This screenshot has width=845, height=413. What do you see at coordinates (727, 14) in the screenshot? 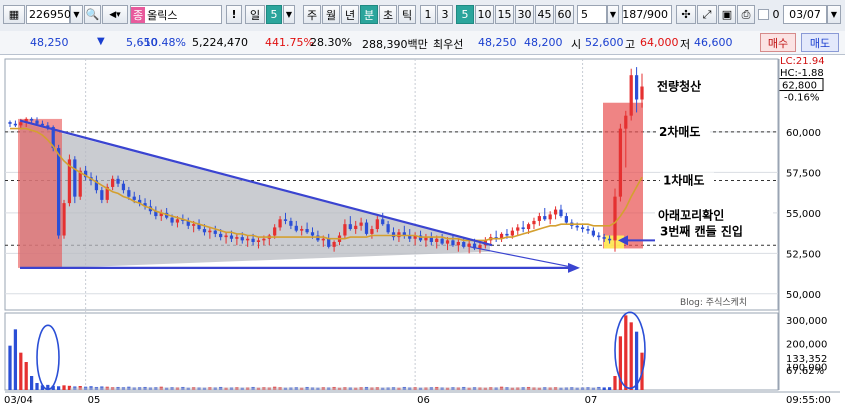
I see `save-icon: ▣` at bounding box center [727, 14].